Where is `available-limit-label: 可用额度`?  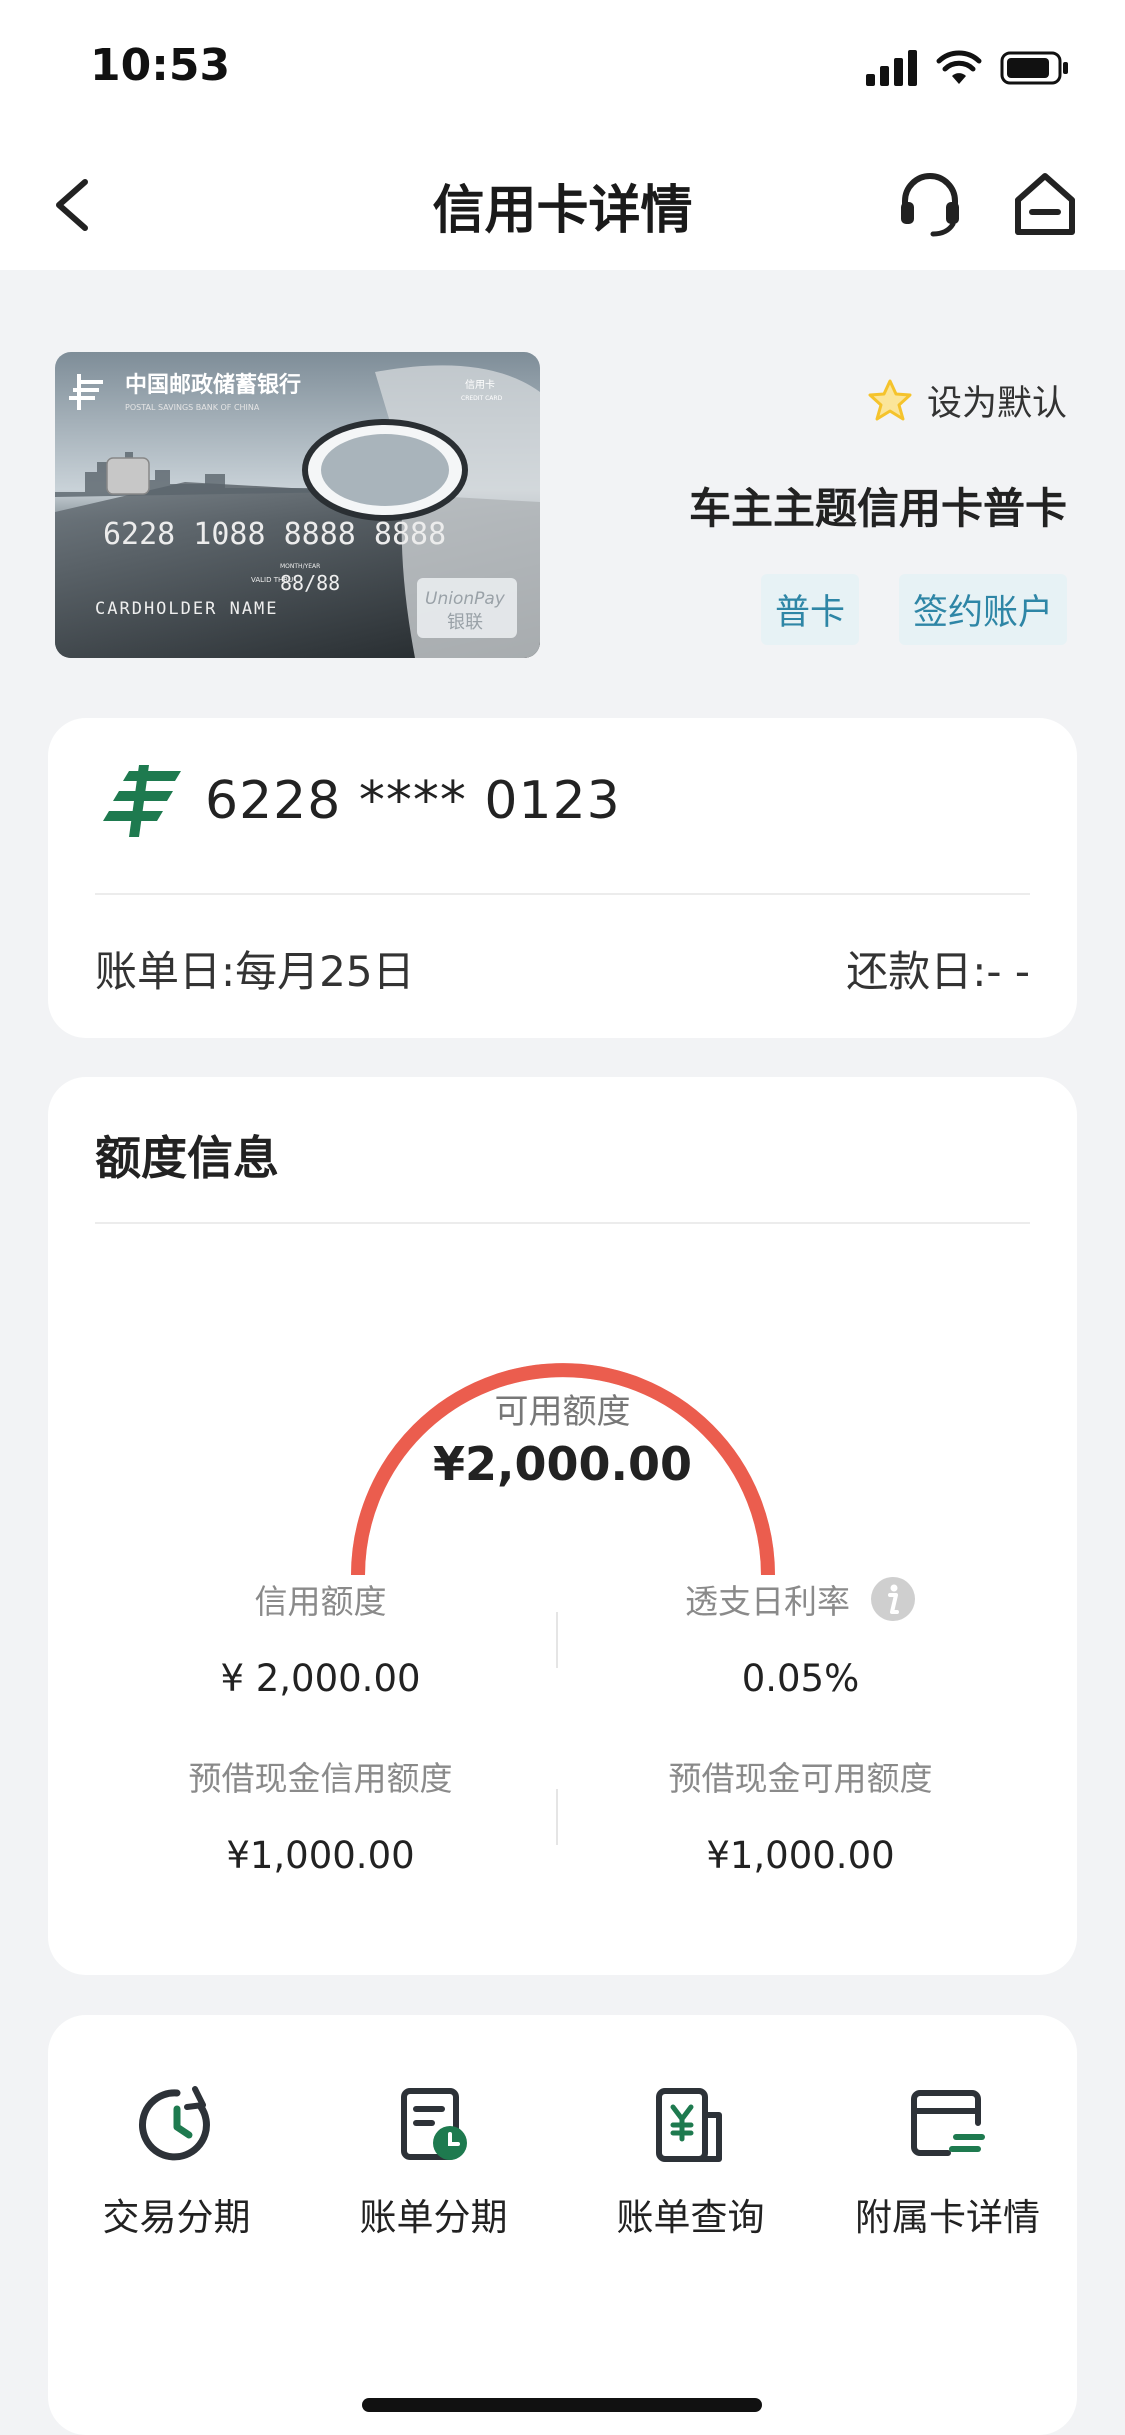
available-limit-label: 可用额度 is located at coordinates (562, 1412).